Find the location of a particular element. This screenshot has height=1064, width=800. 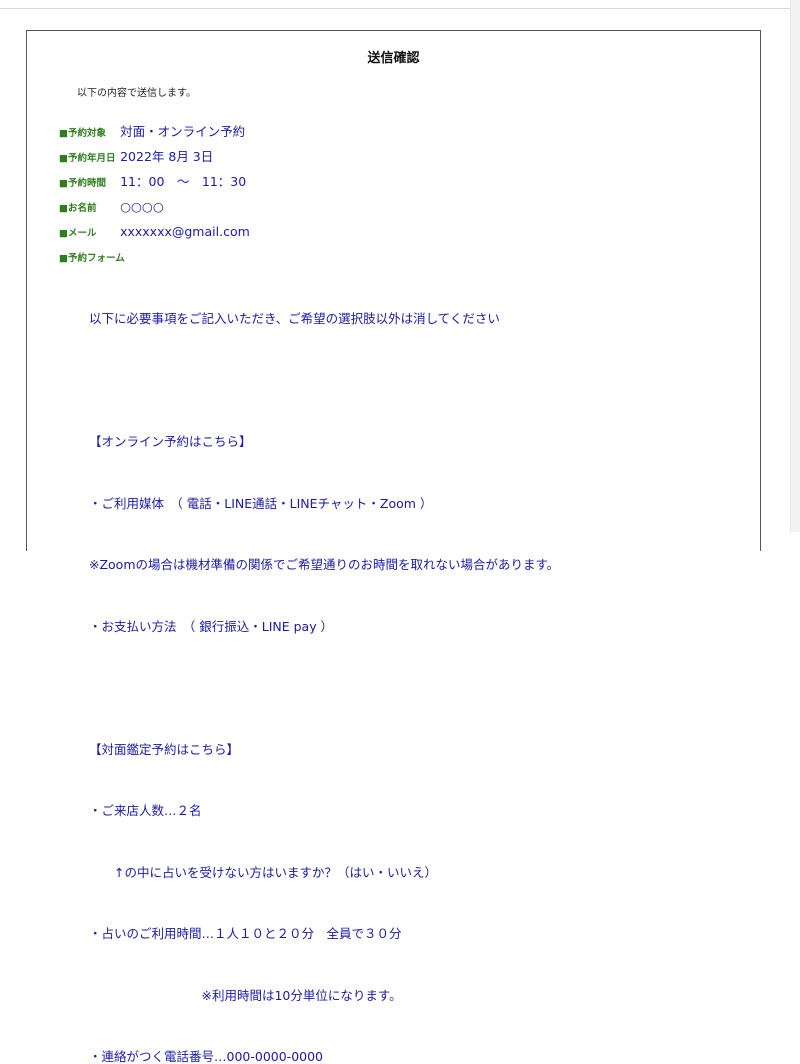

form-body-line: ↑の中に占いを受けない方はいますか？（はい・いいえ） is located at coordinates (263, 872).